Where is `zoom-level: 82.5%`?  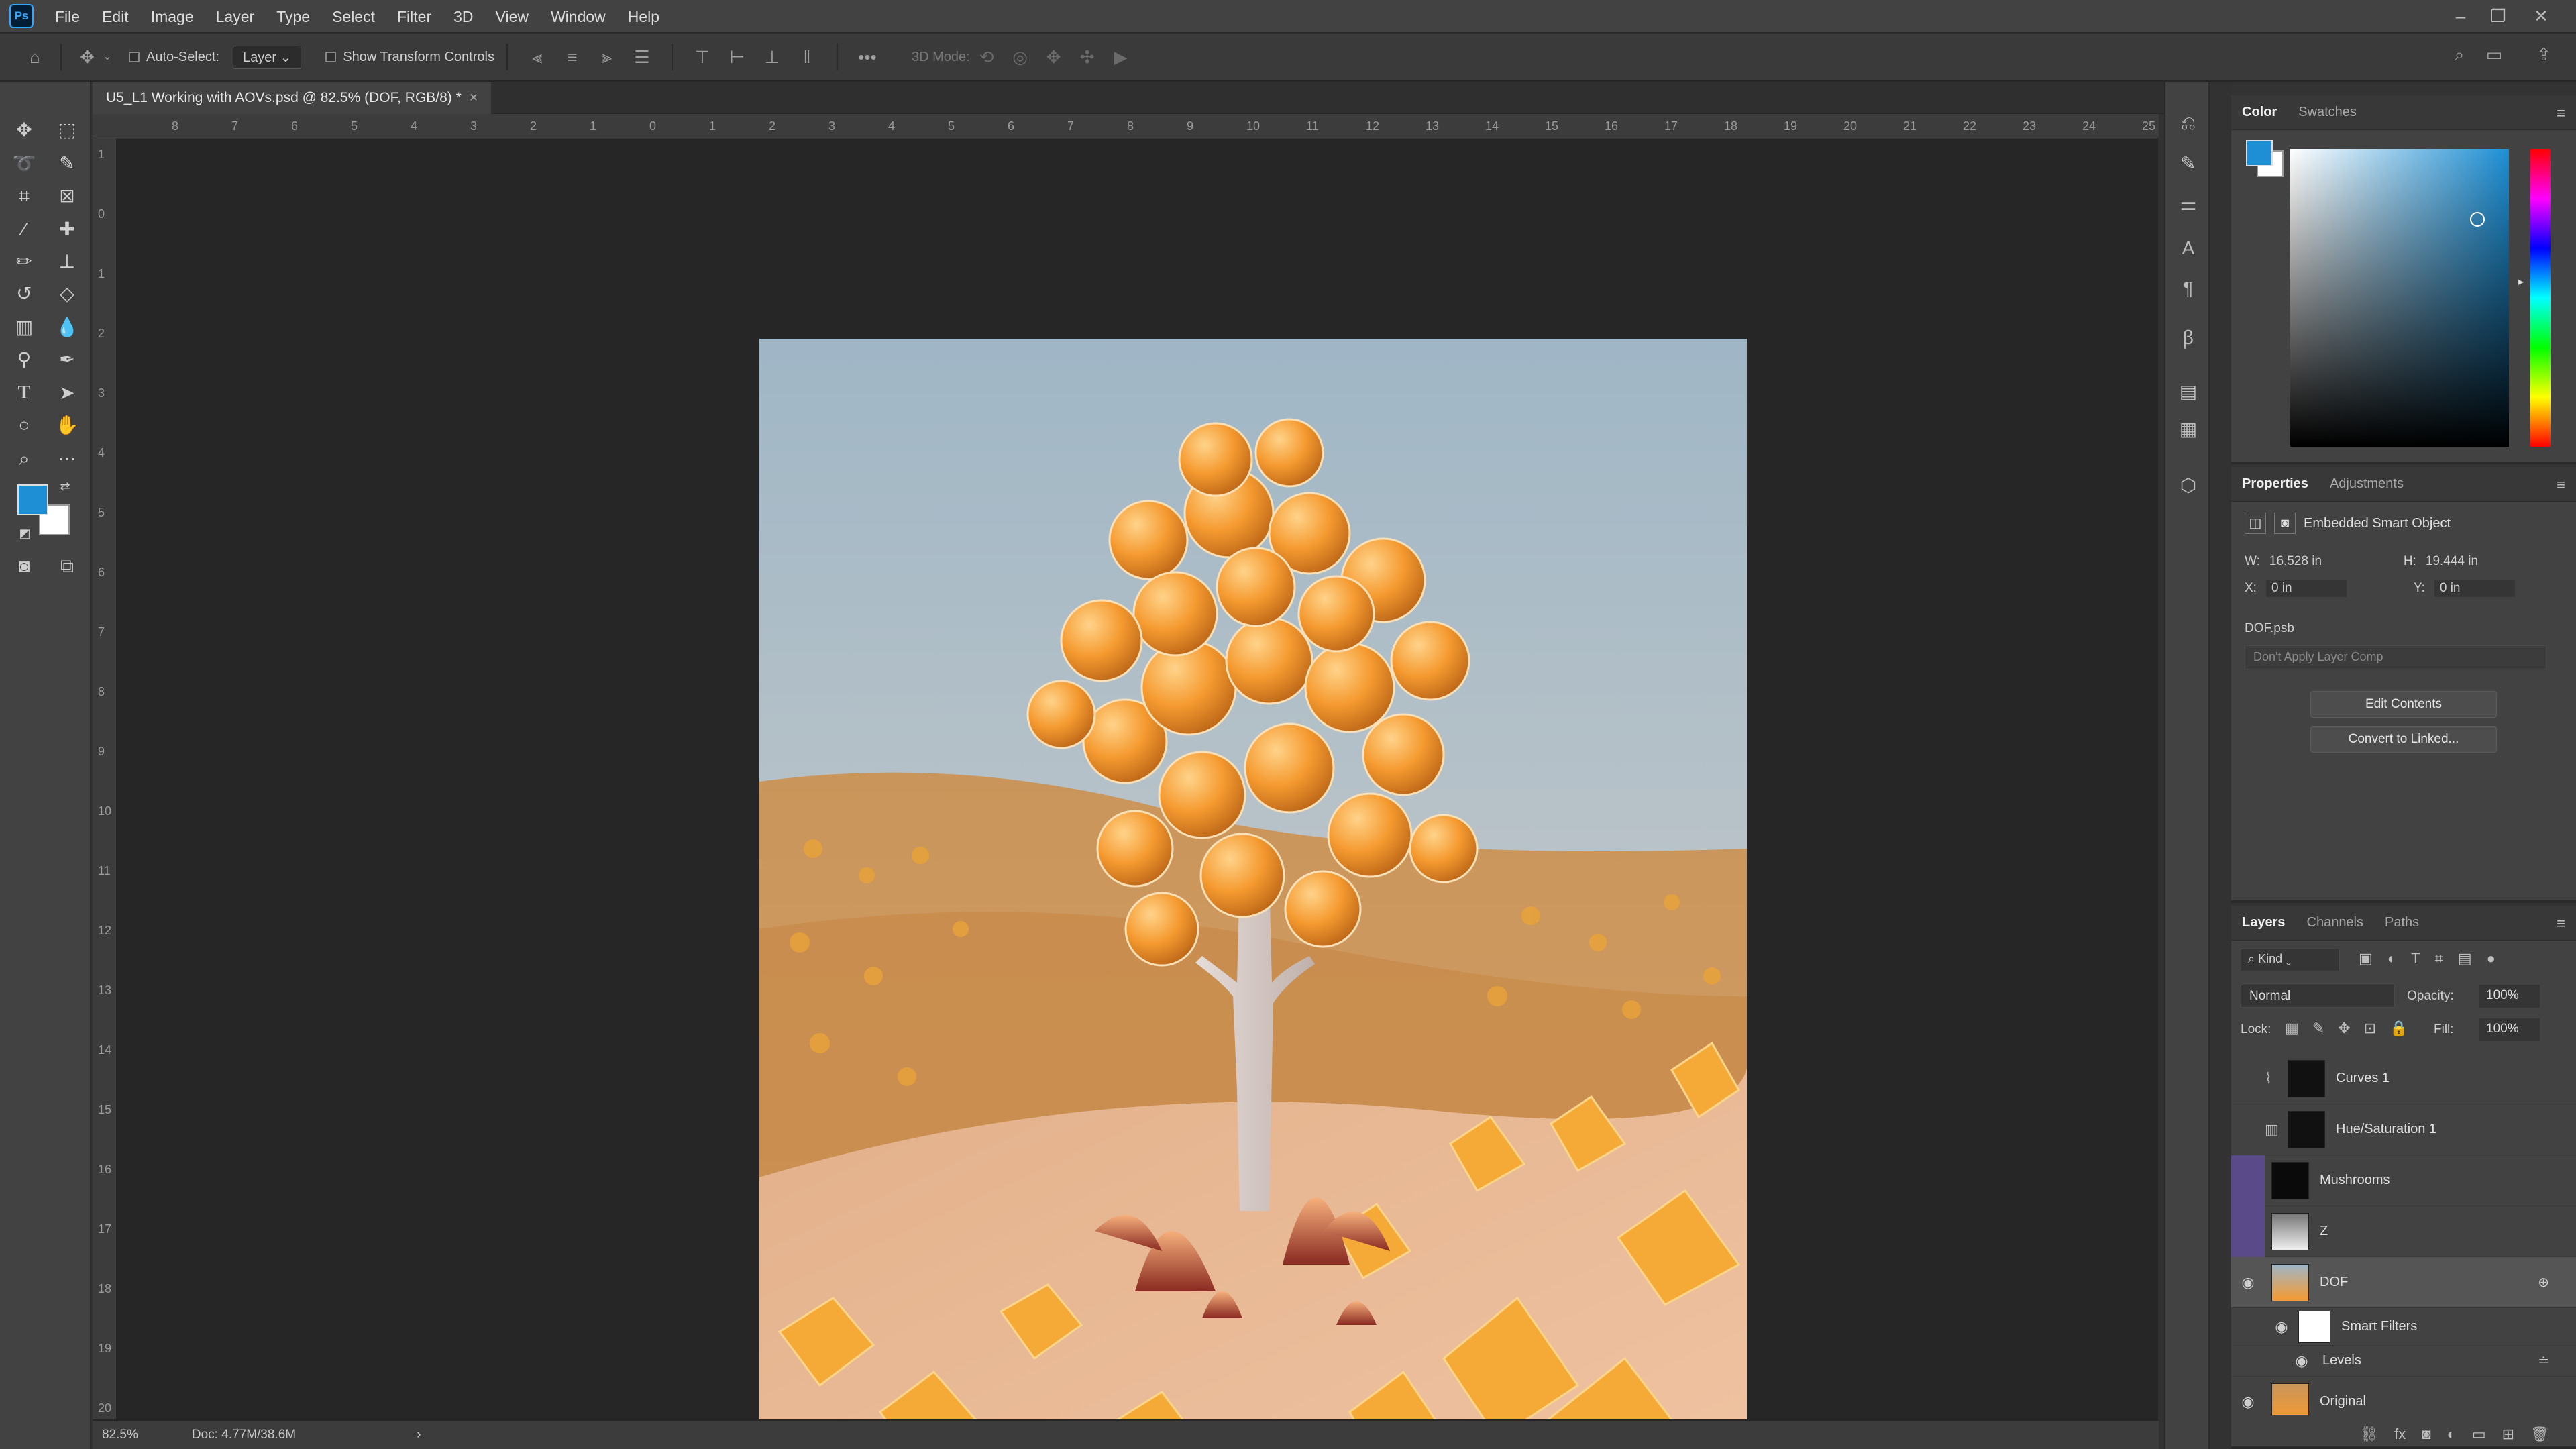
zoom-level: 82.5% is located at coordinates (120, 1435).